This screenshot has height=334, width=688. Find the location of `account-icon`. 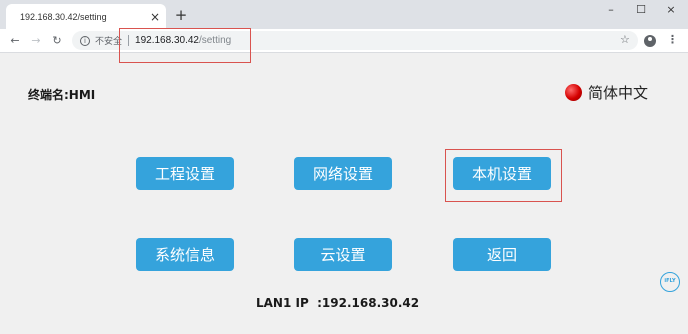

account-icon is located at coordinates (650, 41).